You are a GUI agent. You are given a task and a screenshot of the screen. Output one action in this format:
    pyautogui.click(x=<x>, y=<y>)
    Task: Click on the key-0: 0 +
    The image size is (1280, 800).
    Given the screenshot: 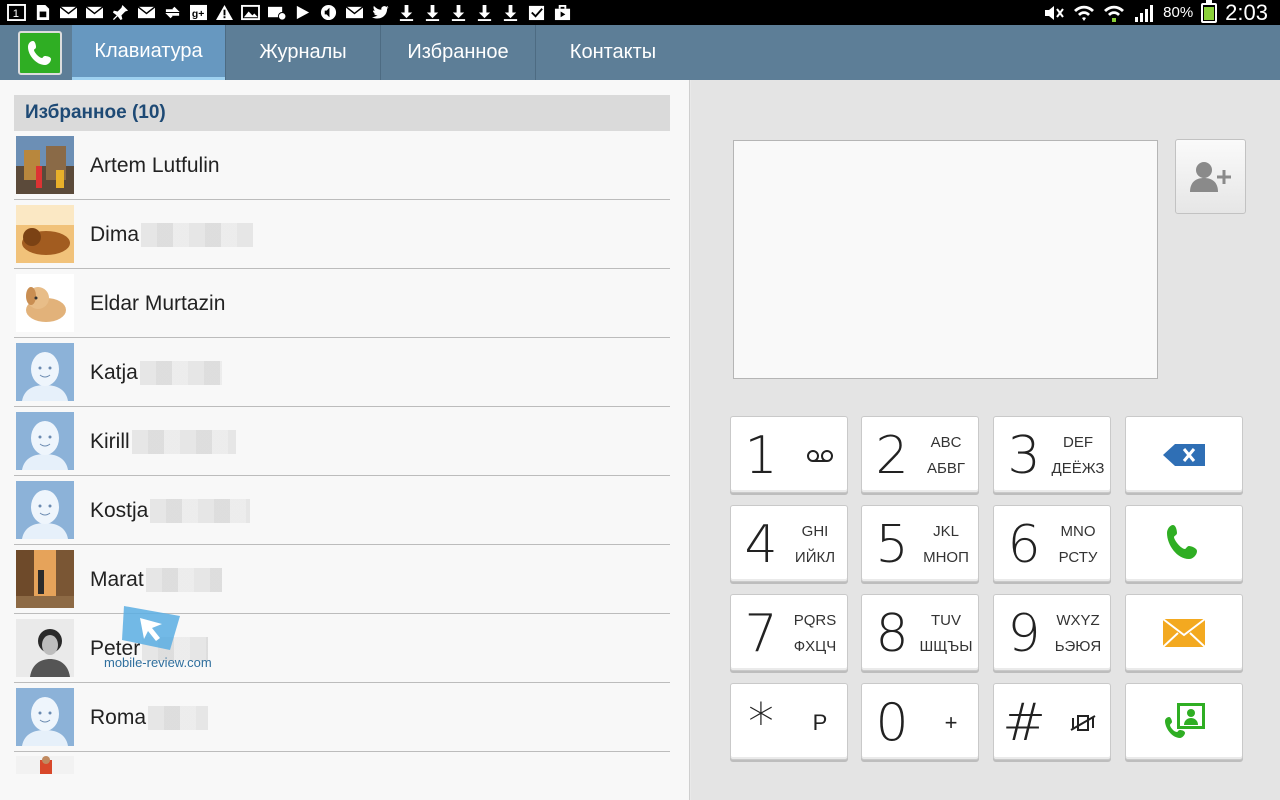 What is the action you would take?
    pyautogui.click(x=920, y=721)
    